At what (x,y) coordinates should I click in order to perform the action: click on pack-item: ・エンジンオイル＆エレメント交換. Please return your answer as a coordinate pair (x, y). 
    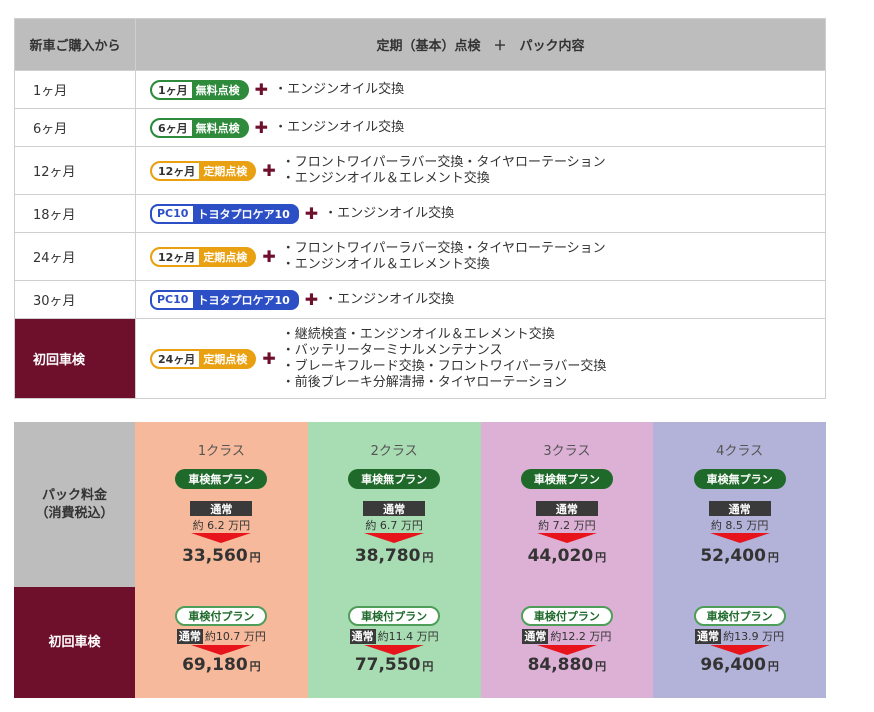
    Looking at the image, I should click on (385, 264).